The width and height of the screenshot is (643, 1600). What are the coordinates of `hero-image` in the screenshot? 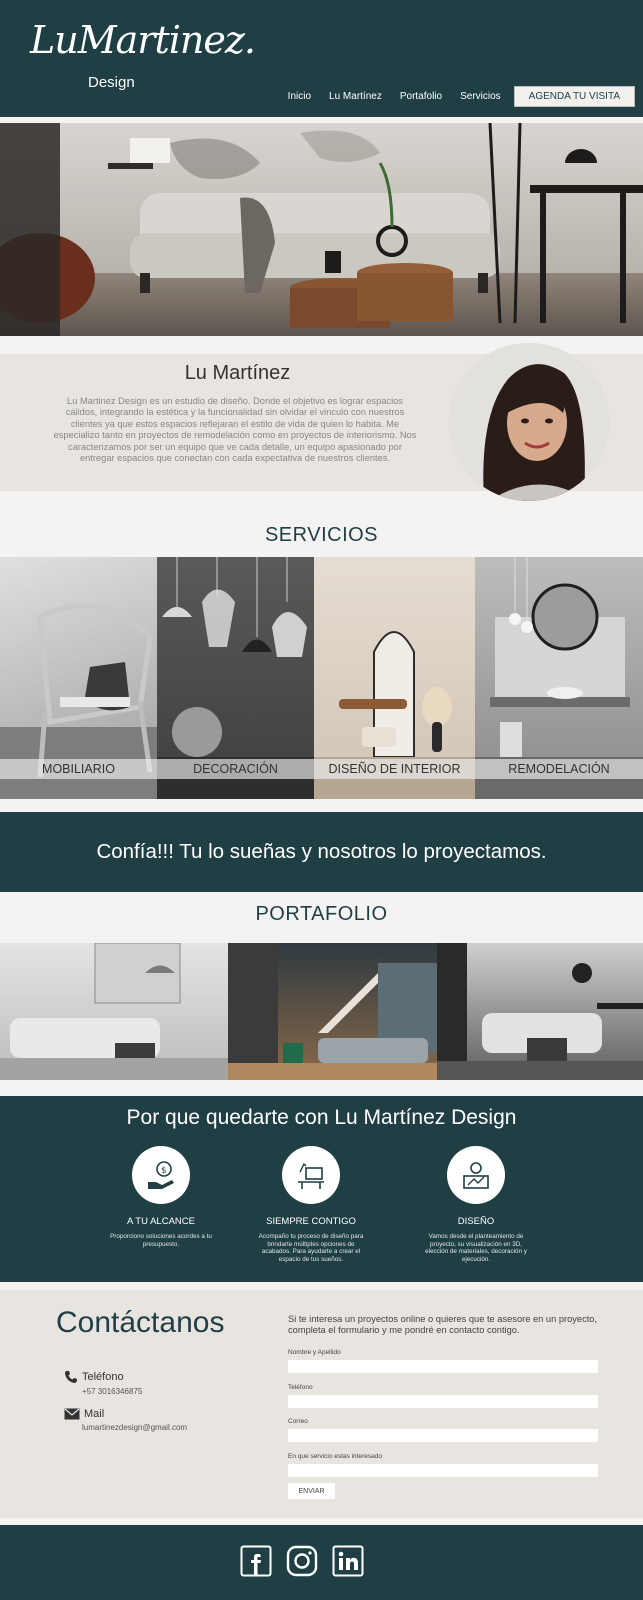 It's located at (321, 229).